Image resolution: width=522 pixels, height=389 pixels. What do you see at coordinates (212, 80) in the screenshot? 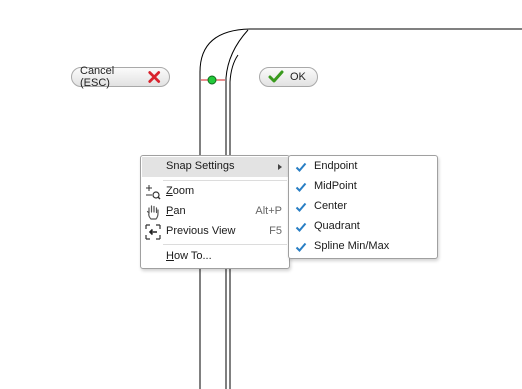
I see `sketch-point` at bounding box center [212, 80].